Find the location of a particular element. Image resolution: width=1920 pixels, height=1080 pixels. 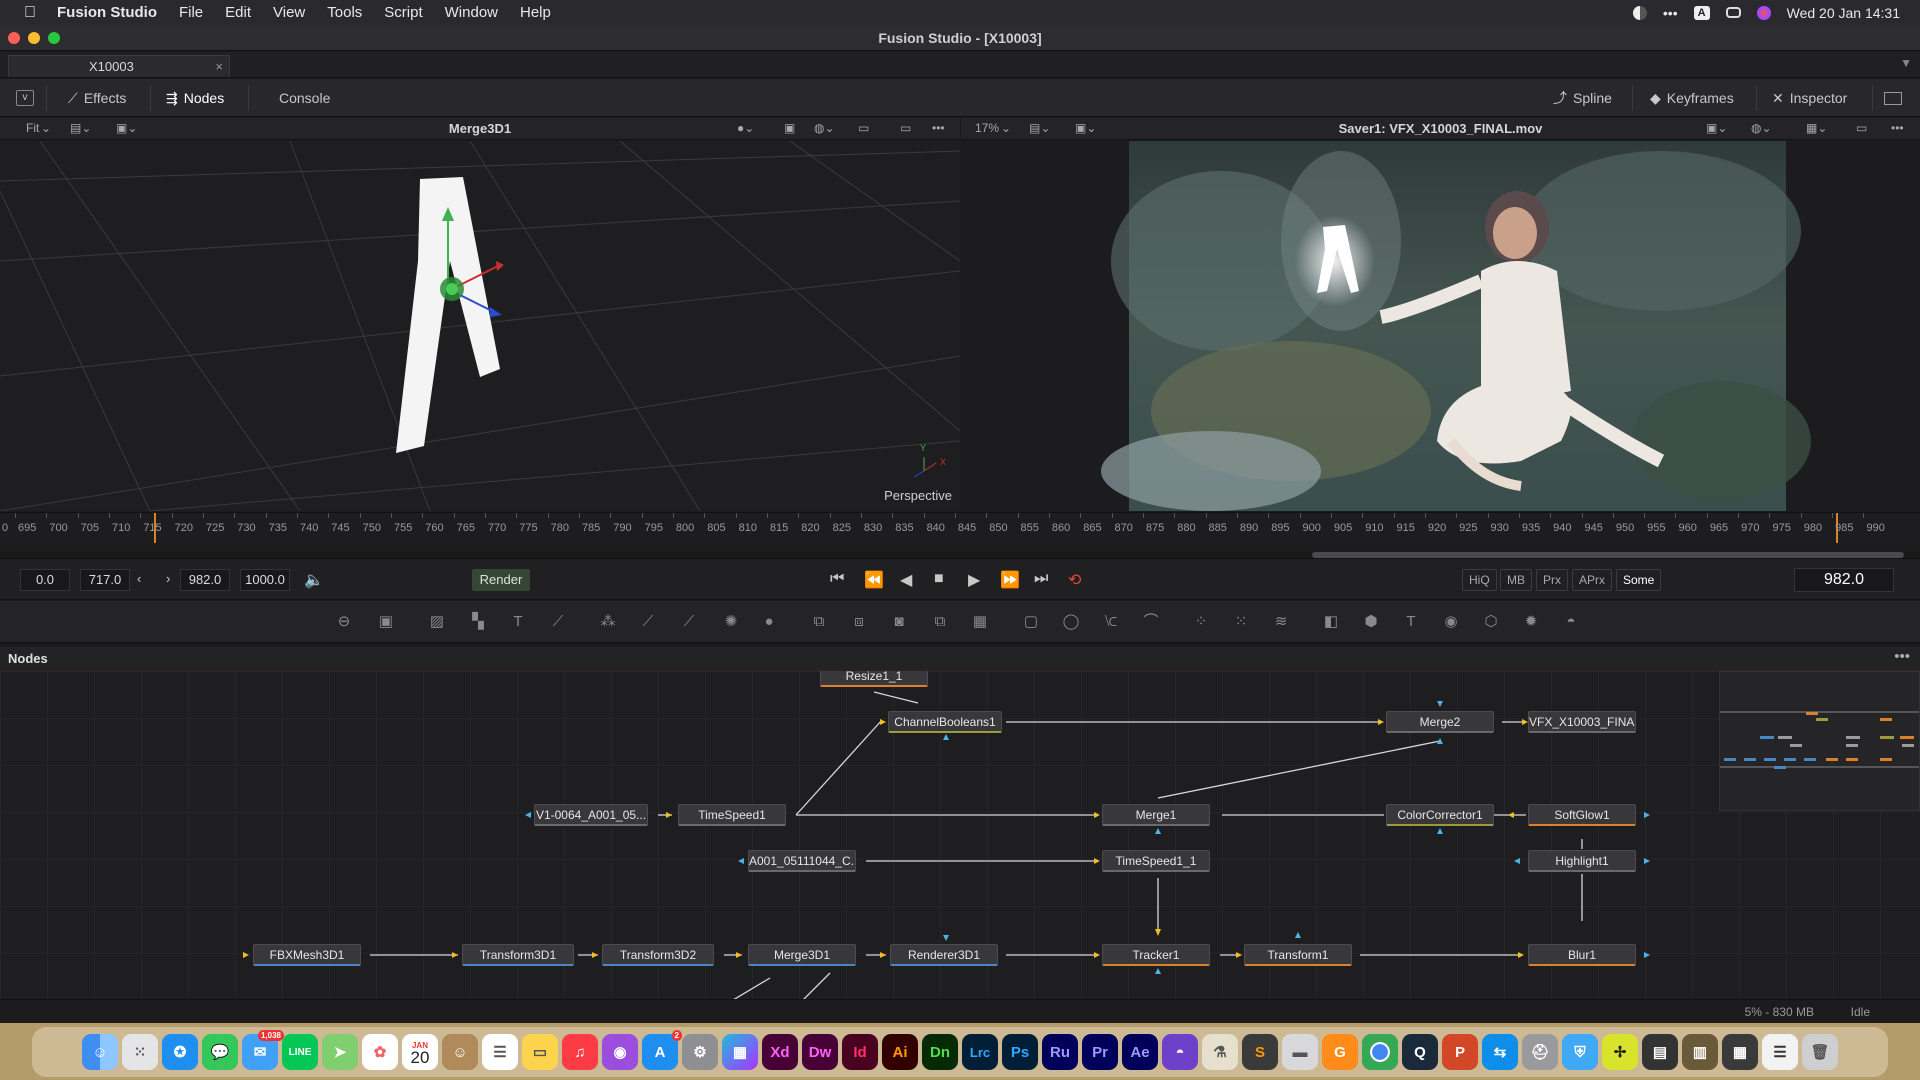

subview-icon: ▭ is located at coordinates (863, 128).